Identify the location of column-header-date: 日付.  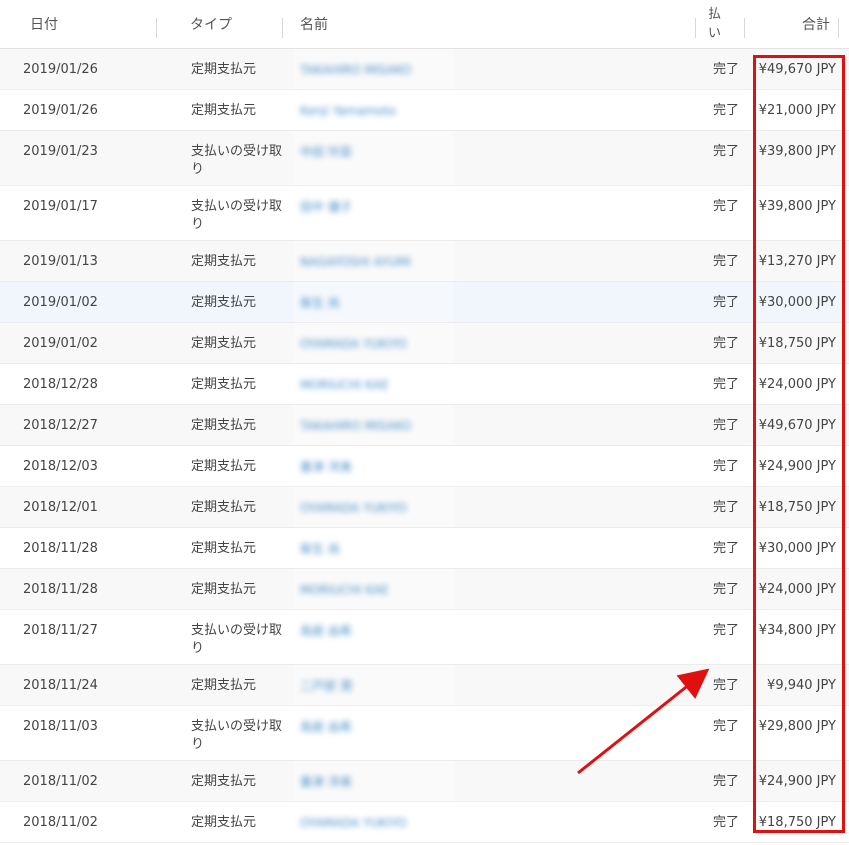
(90, 24).